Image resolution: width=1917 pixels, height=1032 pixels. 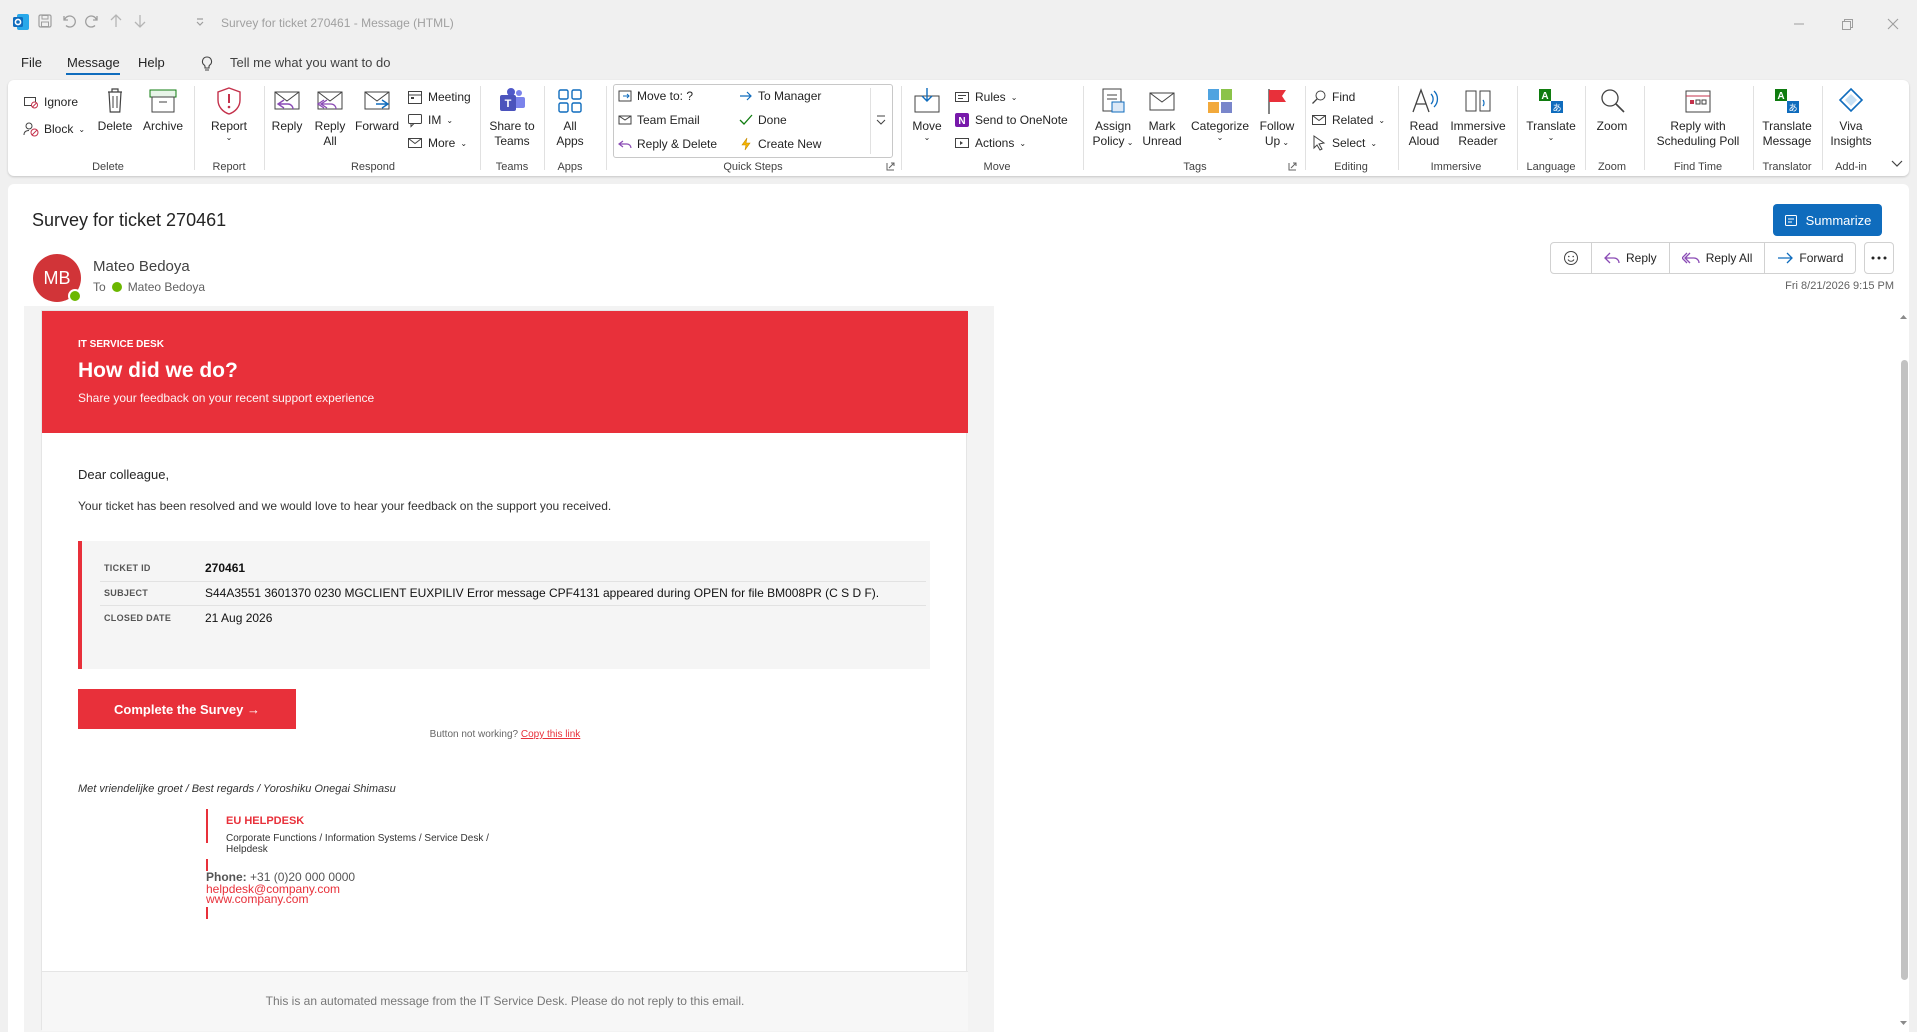 What do you see at coordinates (54, 129) in the screenshot?
I see `block-button: Block ⌄` at bounding box center [54, 129].